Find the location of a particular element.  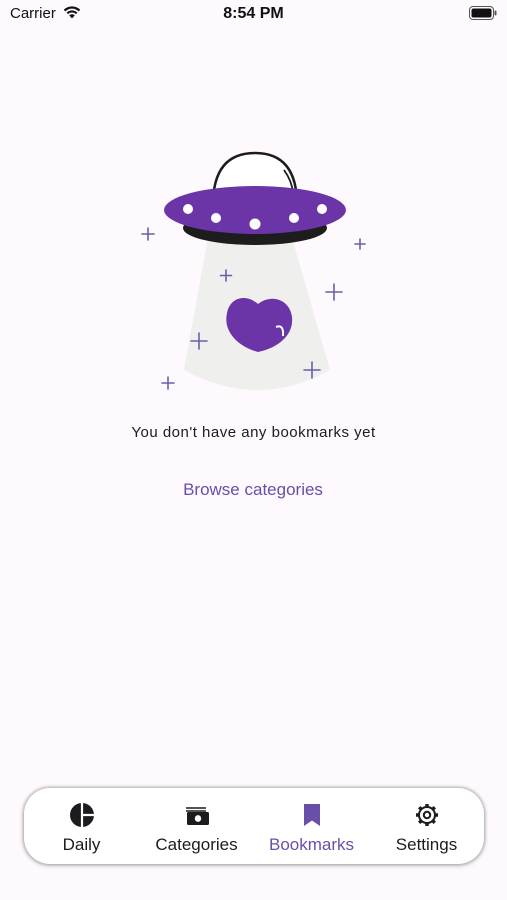

status-bar: Carrier 8:54 PM is located at coordinates (253, 15).